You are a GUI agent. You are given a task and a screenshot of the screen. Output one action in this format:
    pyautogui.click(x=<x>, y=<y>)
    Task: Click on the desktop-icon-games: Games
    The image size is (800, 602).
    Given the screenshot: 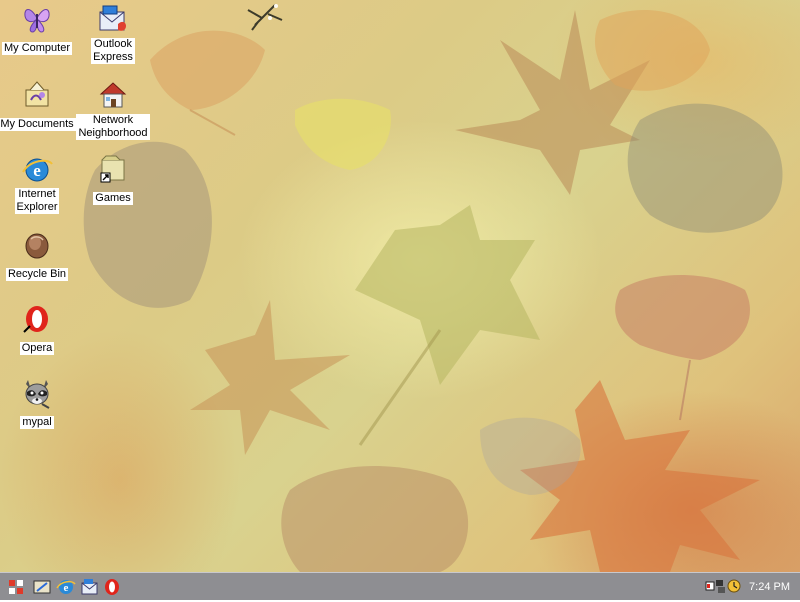 What is the action you would take?
    pyautogui.click(x=113, y=179)
    